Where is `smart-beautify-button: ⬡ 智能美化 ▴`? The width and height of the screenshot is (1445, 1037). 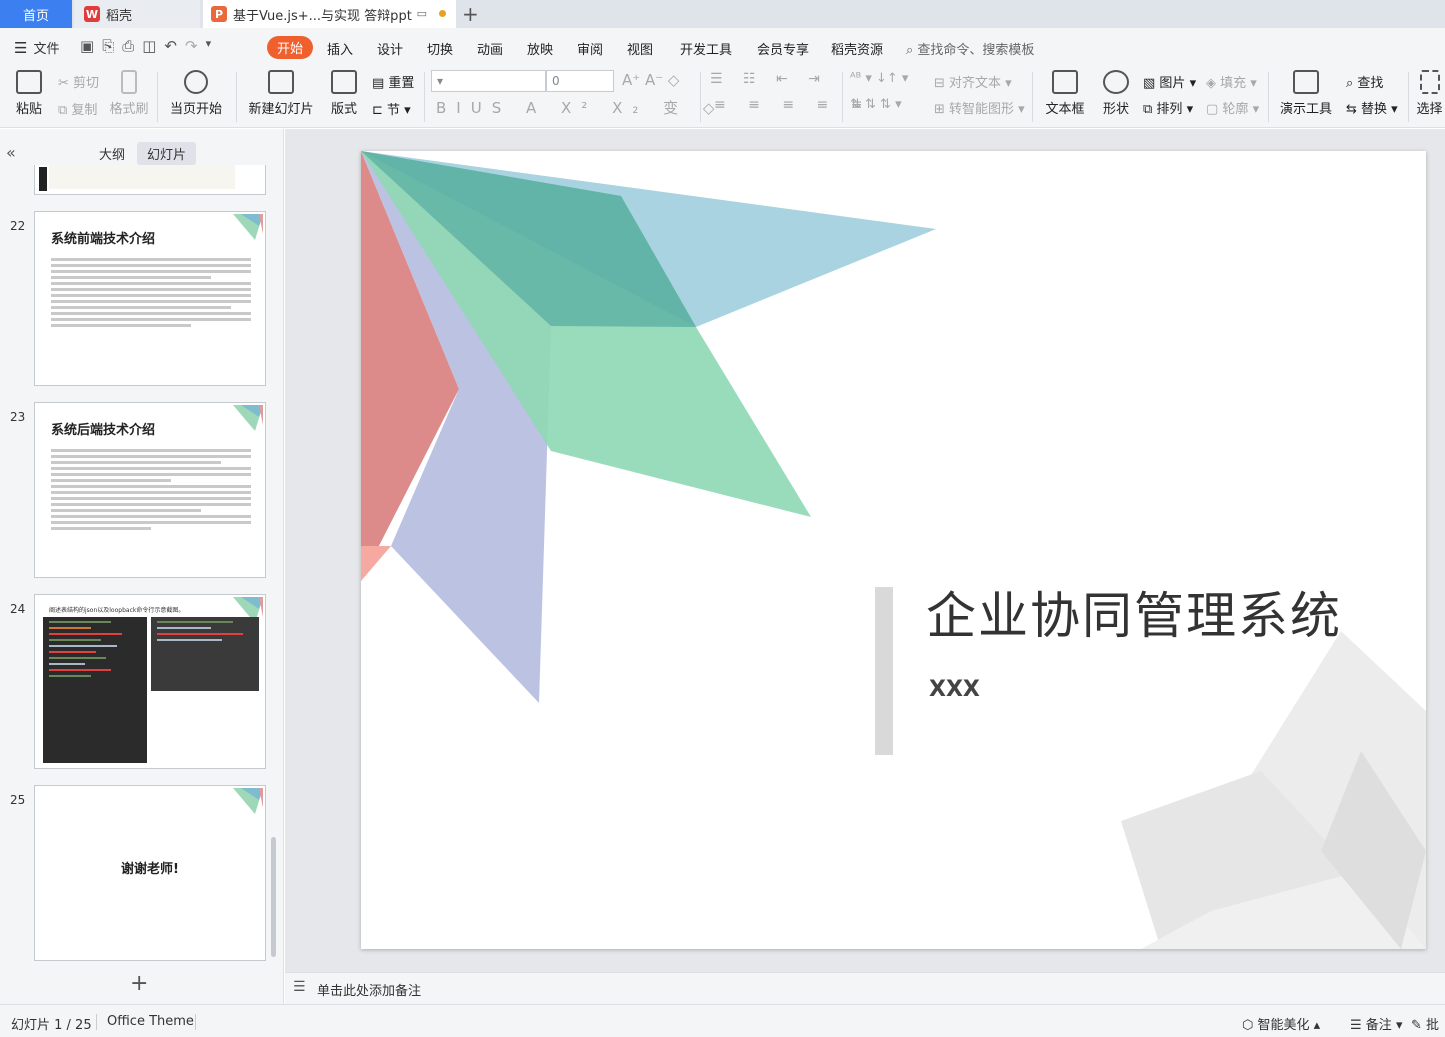
smart-beautify-button: ⬡ 智能美化 ▴ is located at coordinates (1281, 1023).